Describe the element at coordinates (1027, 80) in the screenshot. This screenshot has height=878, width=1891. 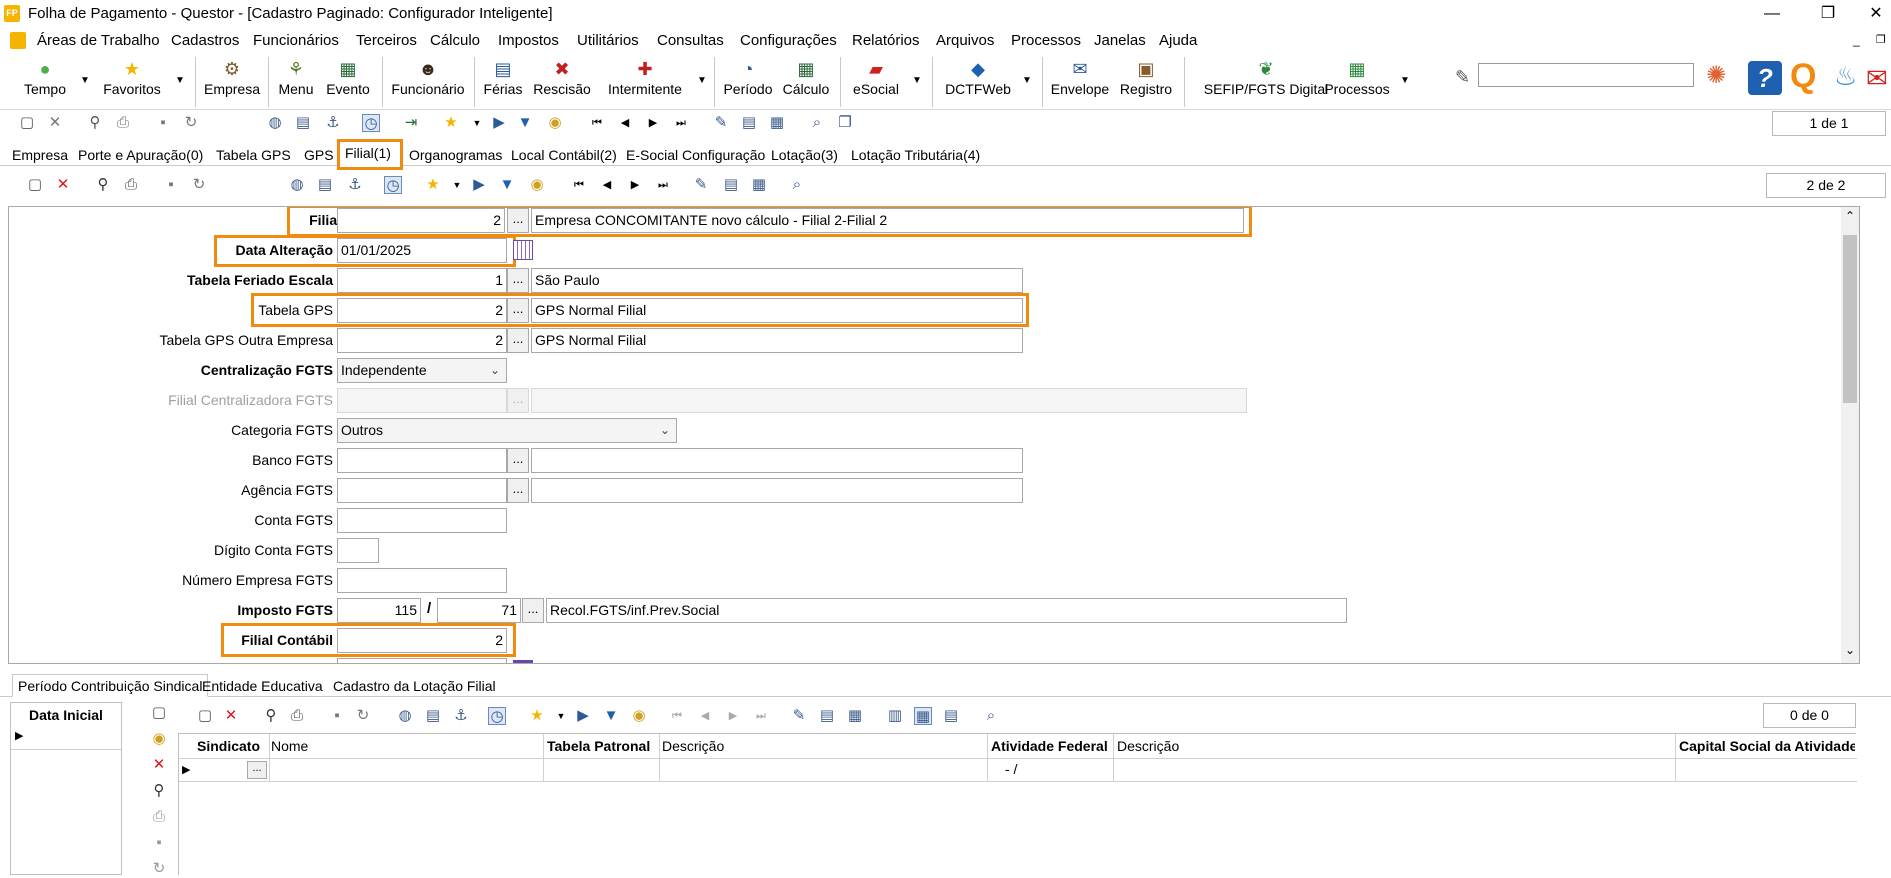
I see `dctfweb-dropdown-icon: ▼` at that location.